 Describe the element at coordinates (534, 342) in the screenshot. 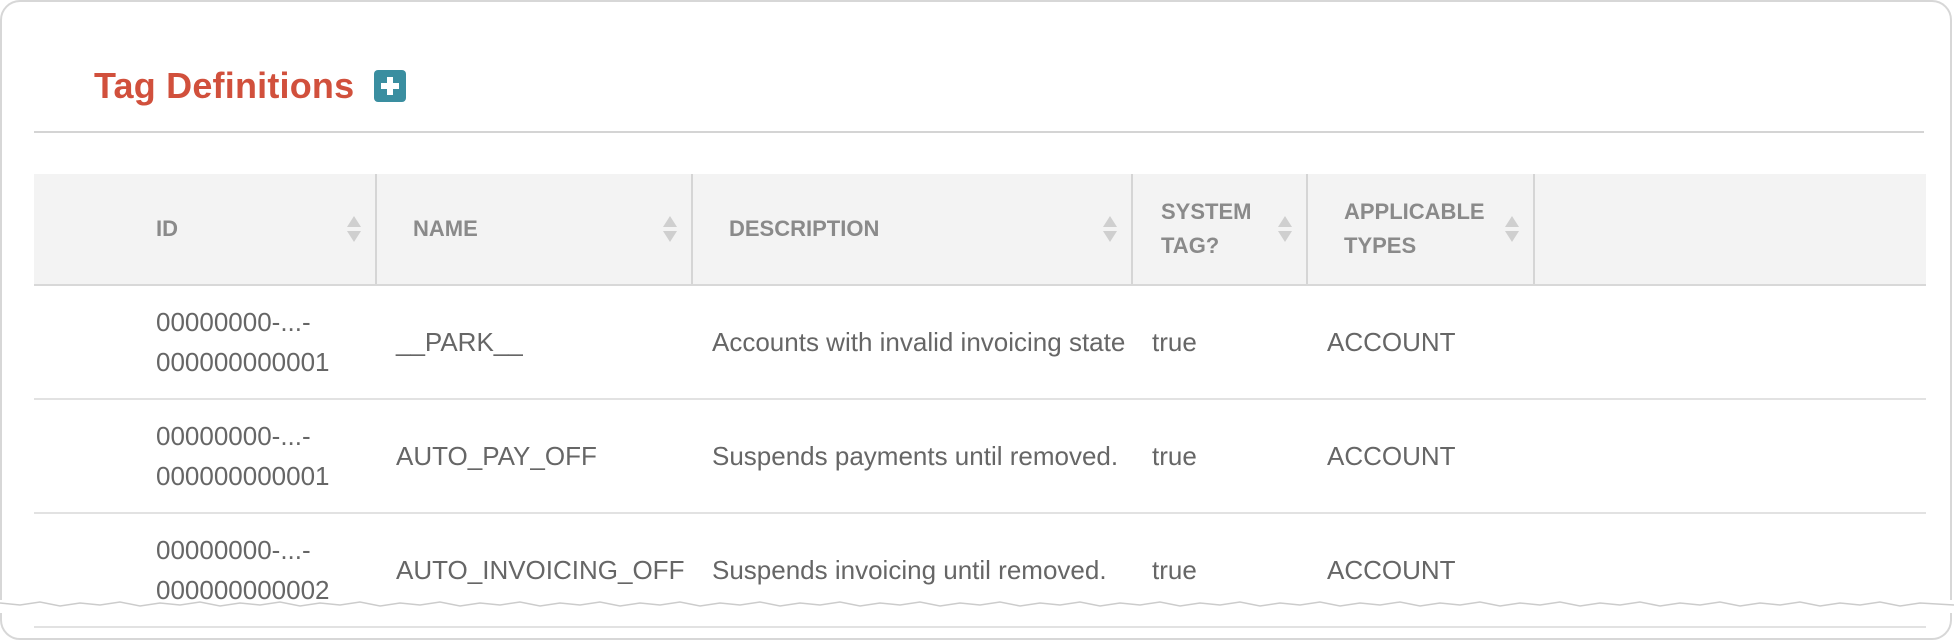

I see `cell-name: __PARK__` at that location.